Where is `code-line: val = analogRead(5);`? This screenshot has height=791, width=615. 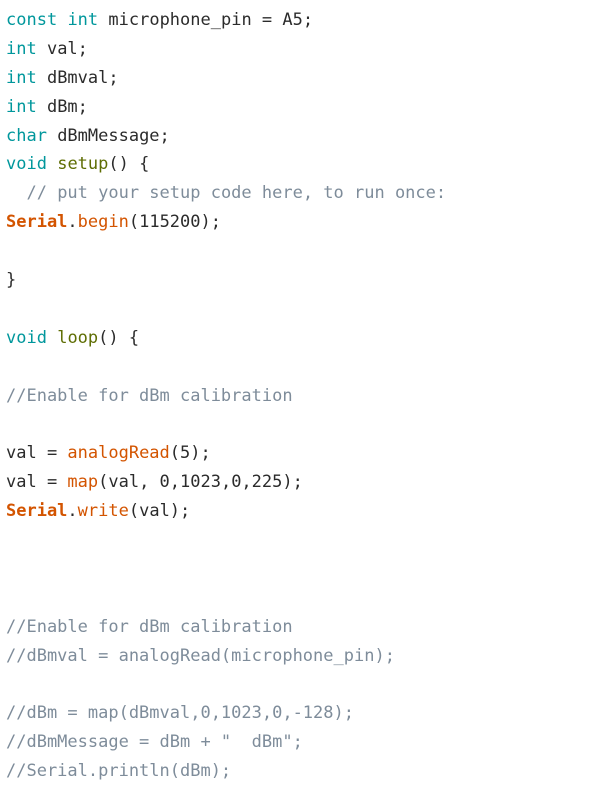
code-line: val = analogRead(5); is located at coordinates (310, 453).